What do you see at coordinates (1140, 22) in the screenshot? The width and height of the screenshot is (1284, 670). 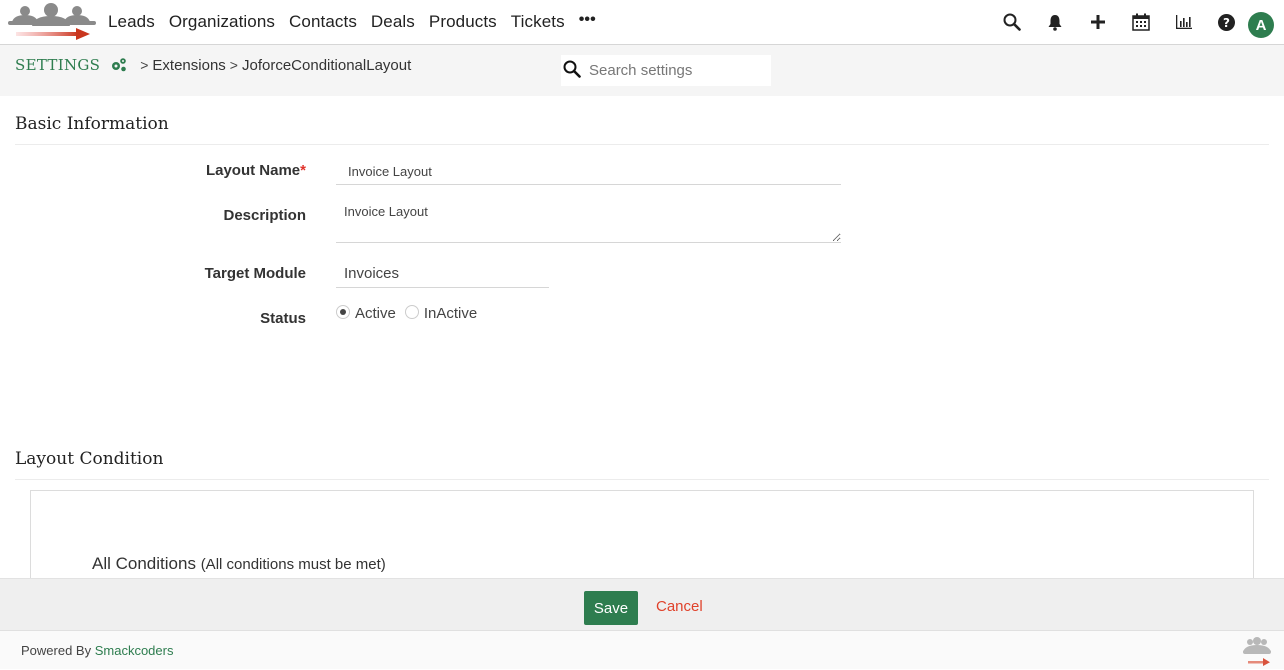 I see `calendar-icon` at bounding box center [1140, 22].